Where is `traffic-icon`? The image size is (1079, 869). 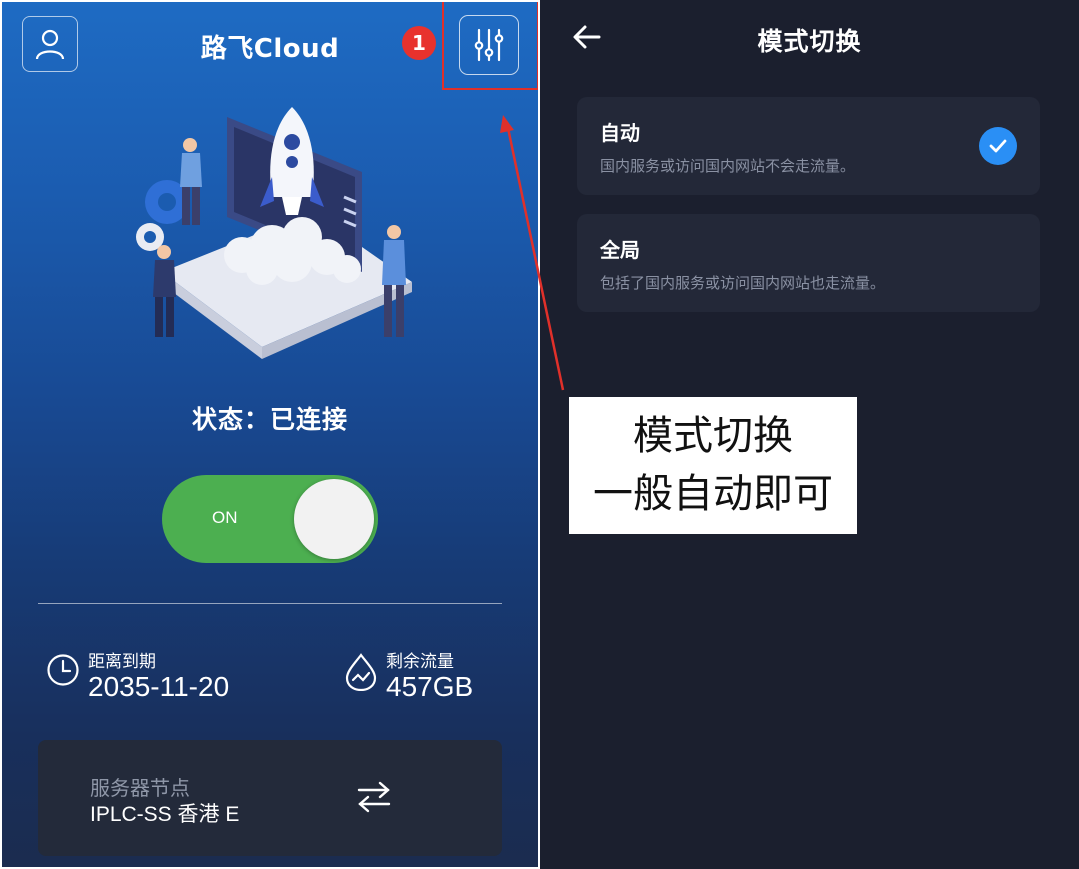
traffic-icon is located at coordinates (361, 672).